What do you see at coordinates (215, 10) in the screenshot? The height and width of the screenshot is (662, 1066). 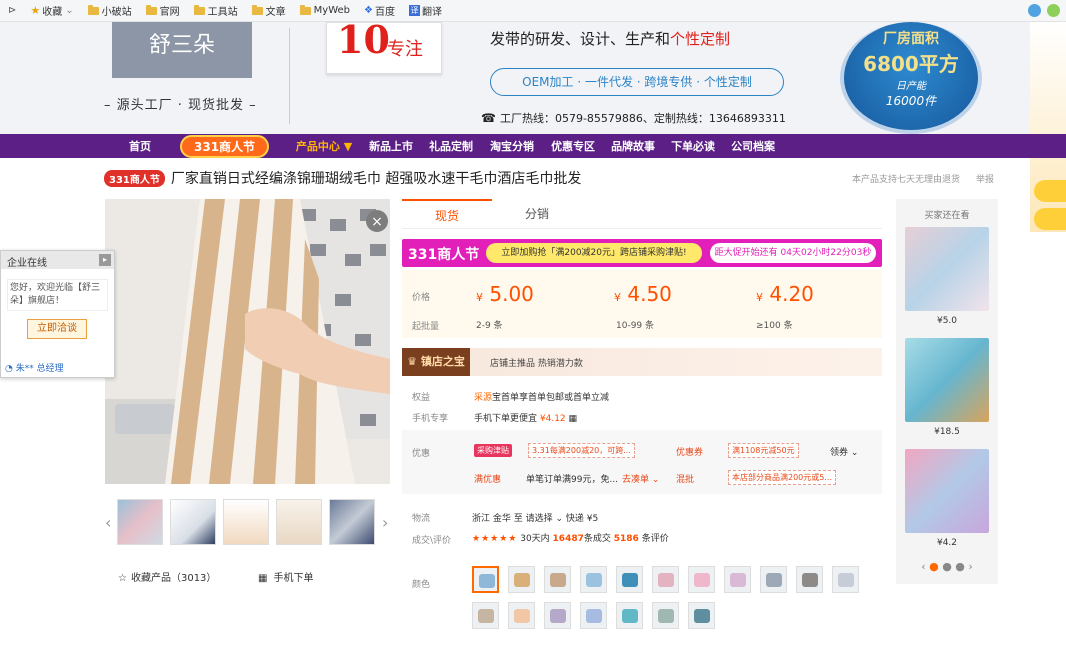 I see `bookmark-folder: 工具站` at bounding box center [215, 10].